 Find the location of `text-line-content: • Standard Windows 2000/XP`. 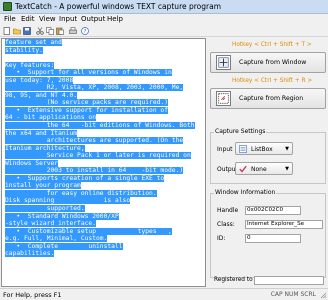

text-line-content: • Standard Windows 2000/XP is located at coordinates (62, 216).